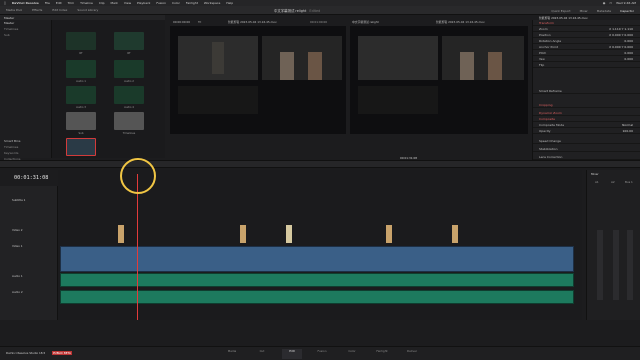 The image size is (640, 360). Describe the element at coordinates (25, 3) in the screenshot. I see `app-menu: DaVinci Resolve` at that location.